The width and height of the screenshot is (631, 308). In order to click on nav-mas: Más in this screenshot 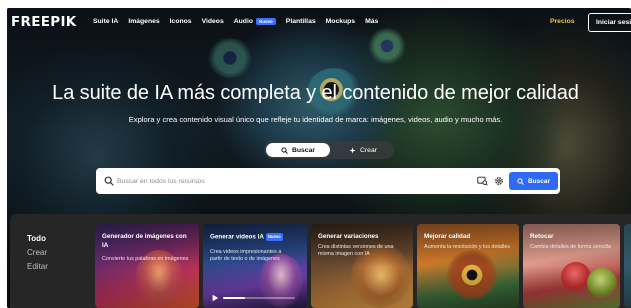, I will do `click(371, 21)`.